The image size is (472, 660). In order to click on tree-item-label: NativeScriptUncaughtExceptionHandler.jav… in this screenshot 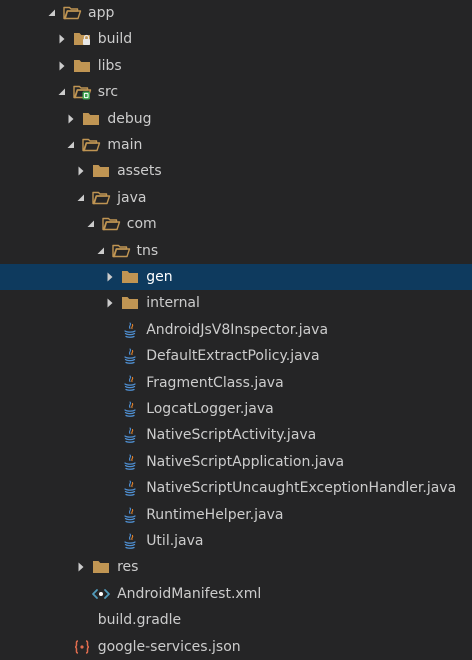, I will do `click(301, 488)`.